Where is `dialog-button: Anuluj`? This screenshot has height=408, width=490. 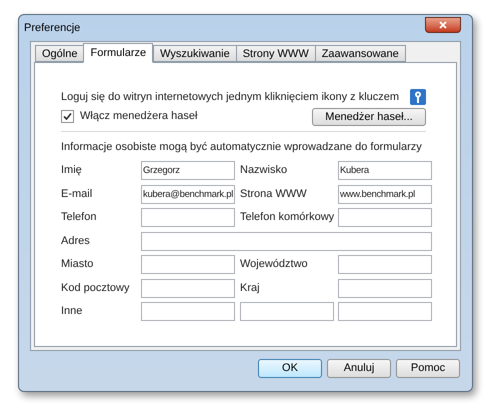 dialog-button: Anuluj is located at coordinates (359, 368).